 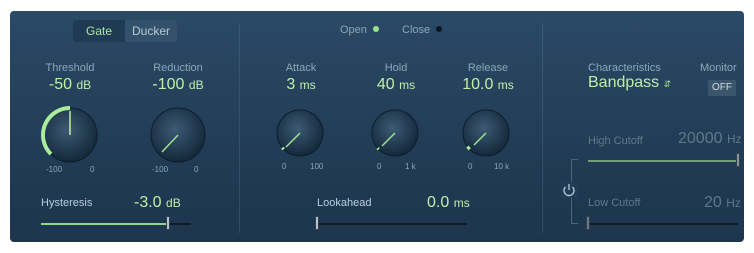 I want to click on attack-min-tick: 0, so click(x=284, y=166).